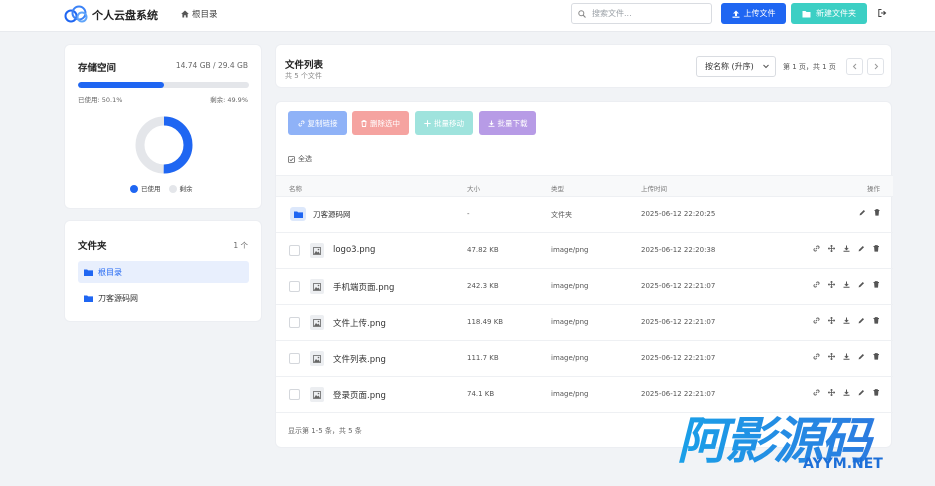 This screenshot has width=935, height=486. I want to click on storage-progress-fill, so click(121, 85).